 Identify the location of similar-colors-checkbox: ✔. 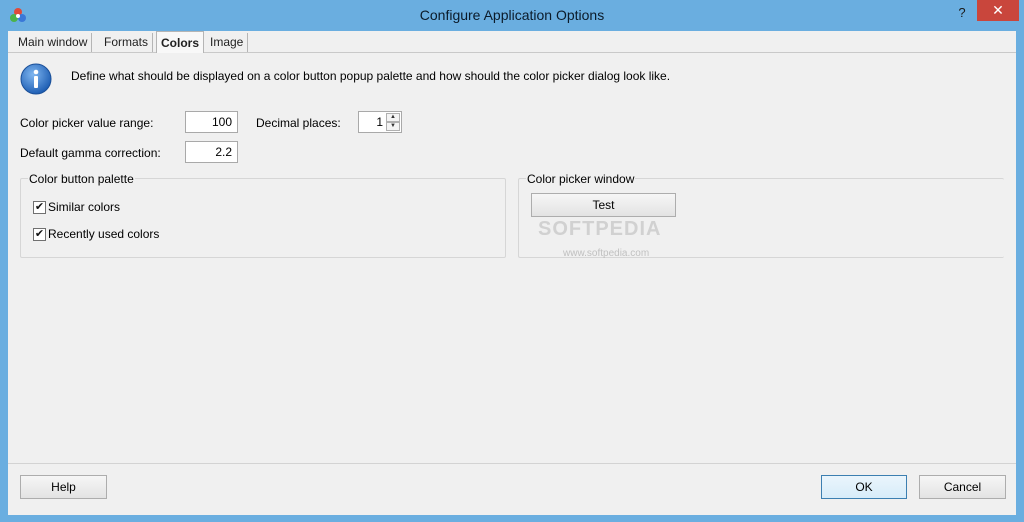
(39, 207).